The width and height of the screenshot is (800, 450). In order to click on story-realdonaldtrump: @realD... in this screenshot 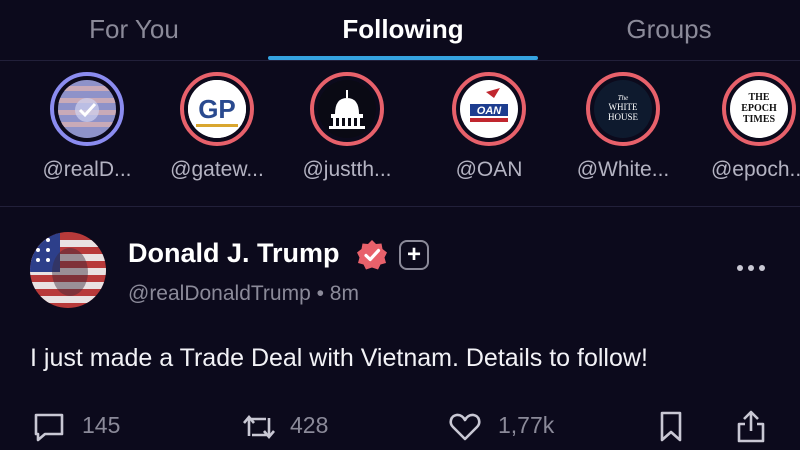, I will do `click(87, 132)`.